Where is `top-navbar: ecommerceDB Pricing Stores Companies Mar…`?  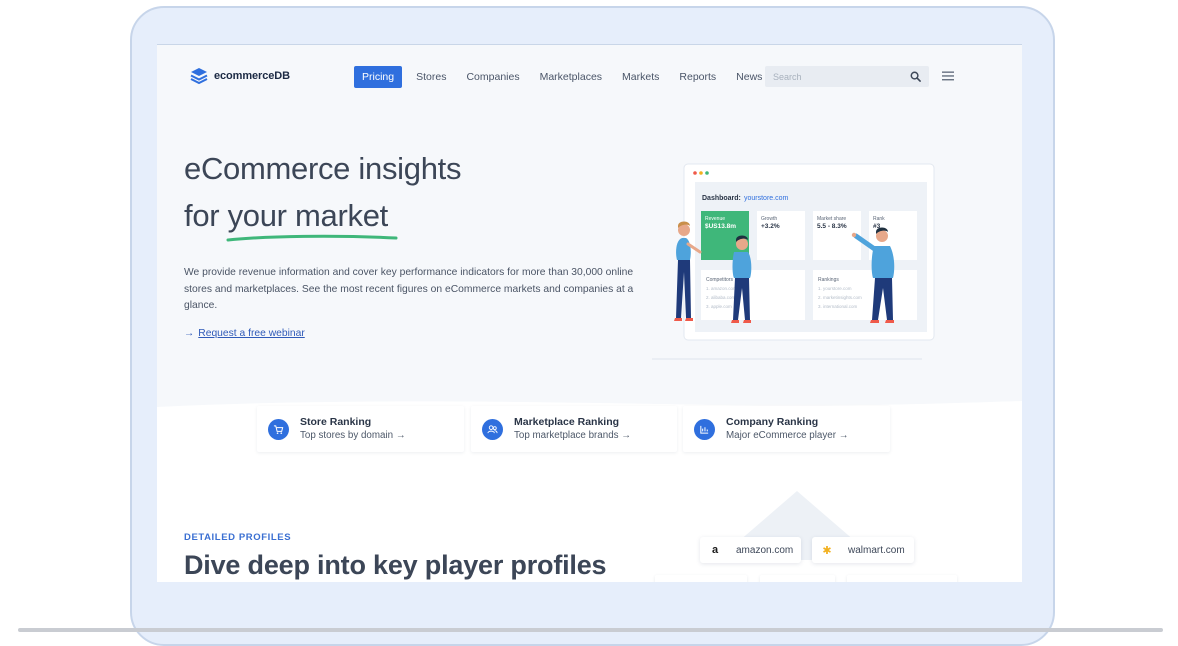 top-navbar: ecommerceDB Pricing Stores Companies Mar… is located at coordinates (589, 77).